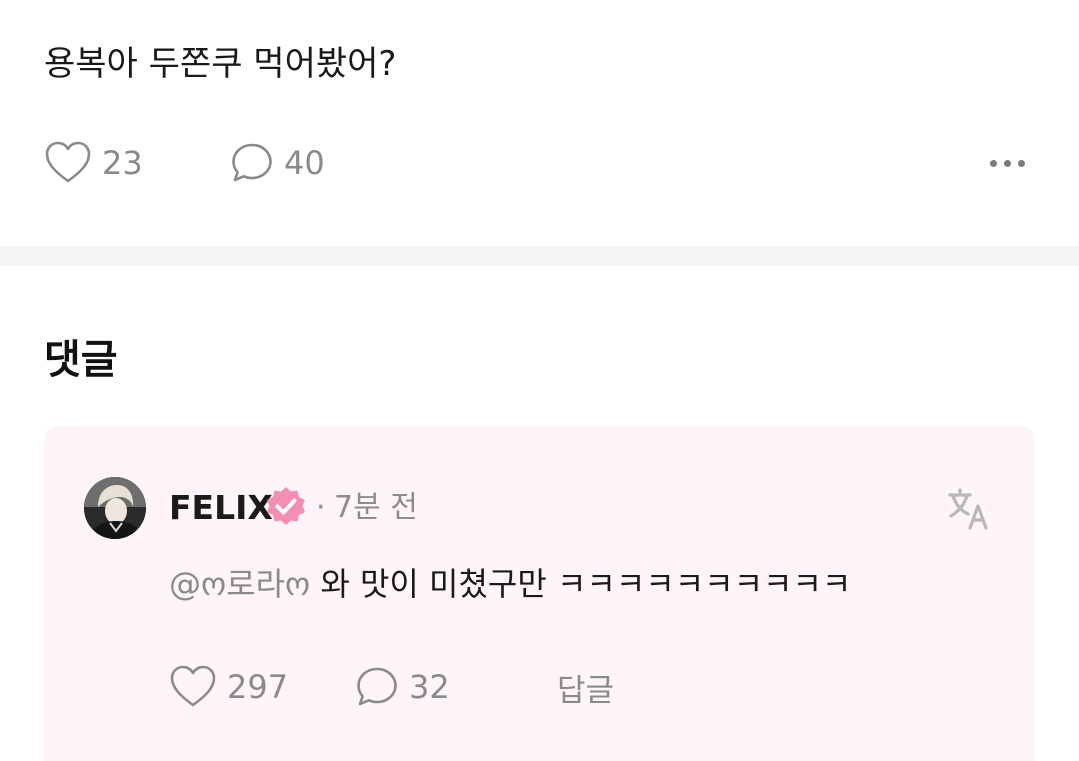 The image size is (1079, 761). What do you see at coordinates (258, 687) in the screenshot?
I see `comment-like-count: 297` at bounding box center [258, 687].